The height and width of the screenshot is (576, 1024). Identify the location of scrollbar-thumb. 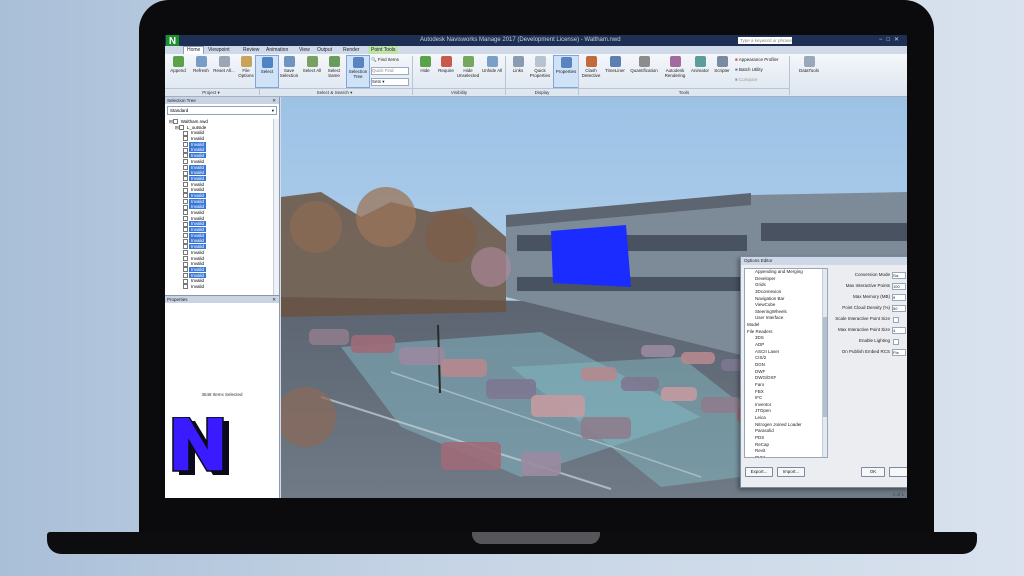
(825, 367).